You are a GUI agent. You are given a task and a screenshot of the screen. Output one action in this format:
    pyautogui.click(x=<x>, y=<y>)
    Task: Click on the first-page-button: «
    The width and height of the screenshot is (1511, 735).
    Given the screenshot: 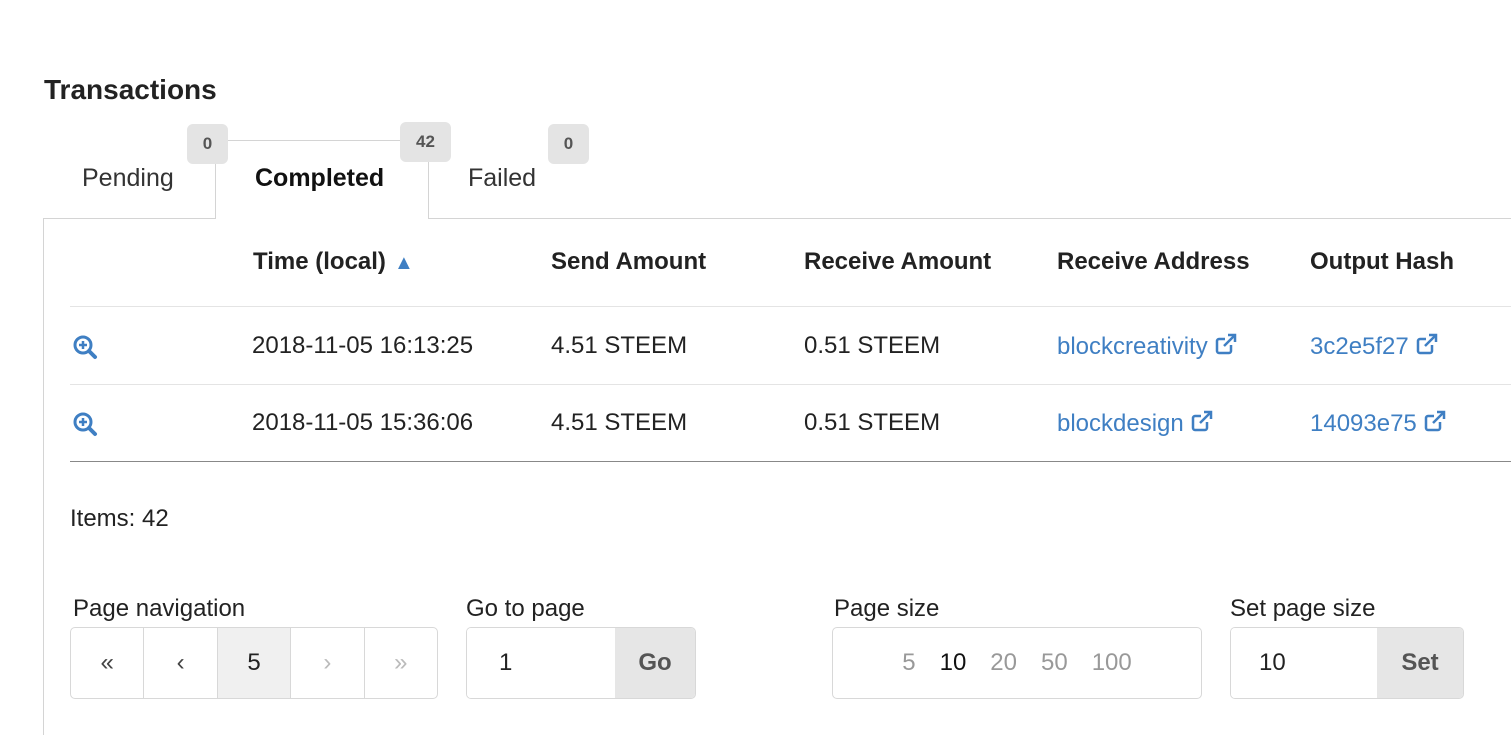 What is the action you would take?
    pyautogui.click(x=108, y=663)
    